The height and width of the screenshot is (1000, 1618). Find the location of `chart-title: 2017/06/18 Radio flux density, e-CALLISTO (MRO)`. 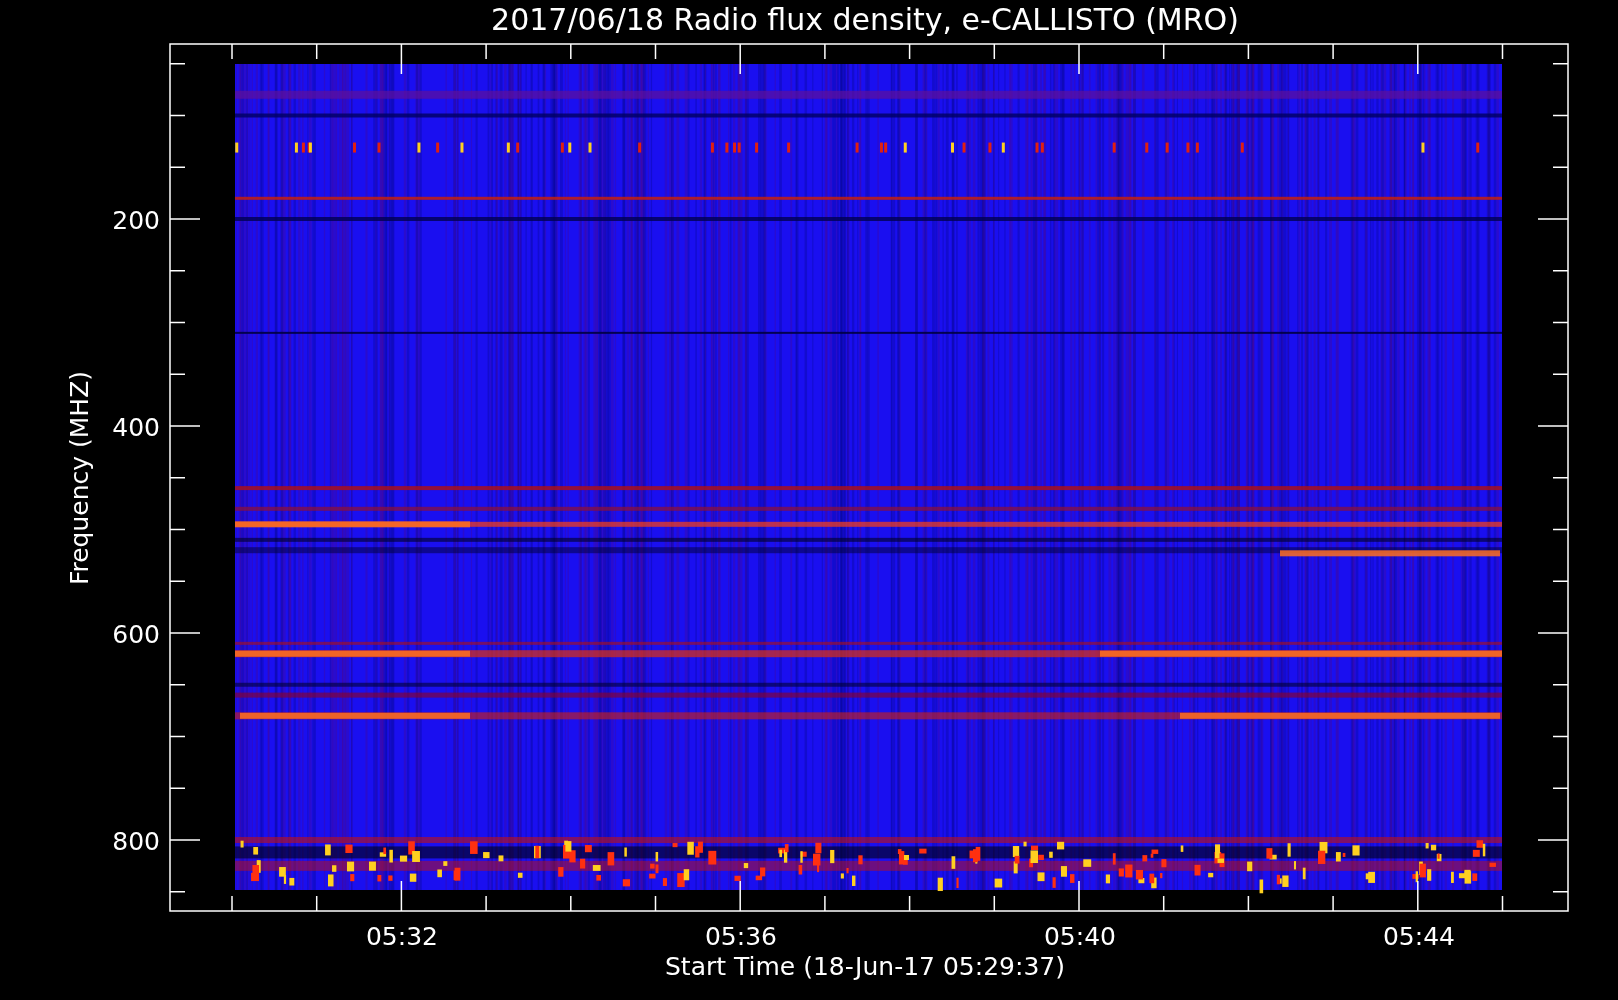

chart-title: 2017/06/18 Radio flux density, e-CALLISTO (MRO) is located at coordinates (865, 19).